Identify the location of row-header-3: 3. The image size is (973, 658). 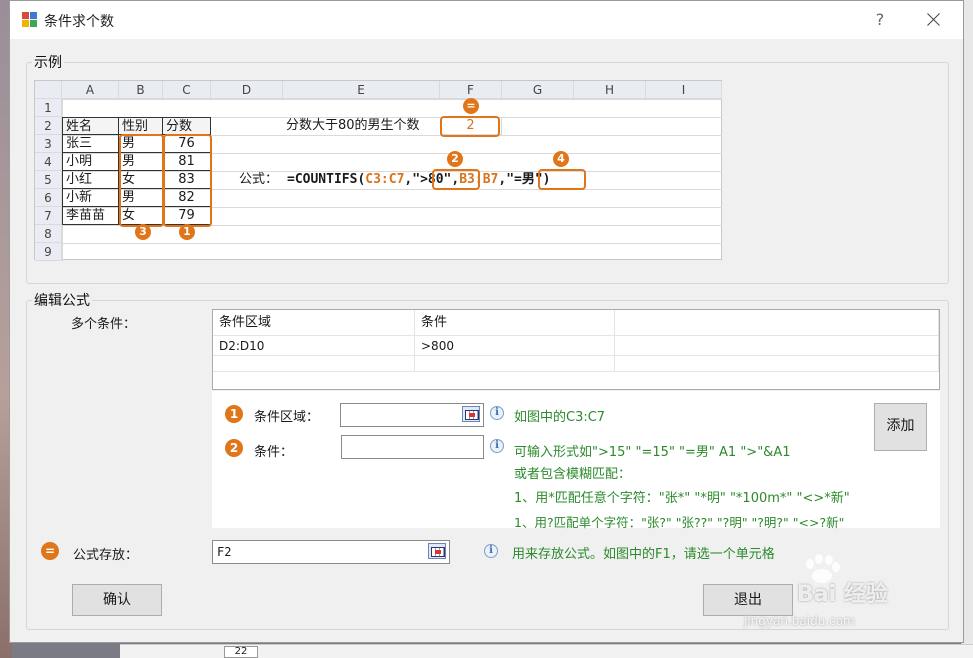
(48, 144).